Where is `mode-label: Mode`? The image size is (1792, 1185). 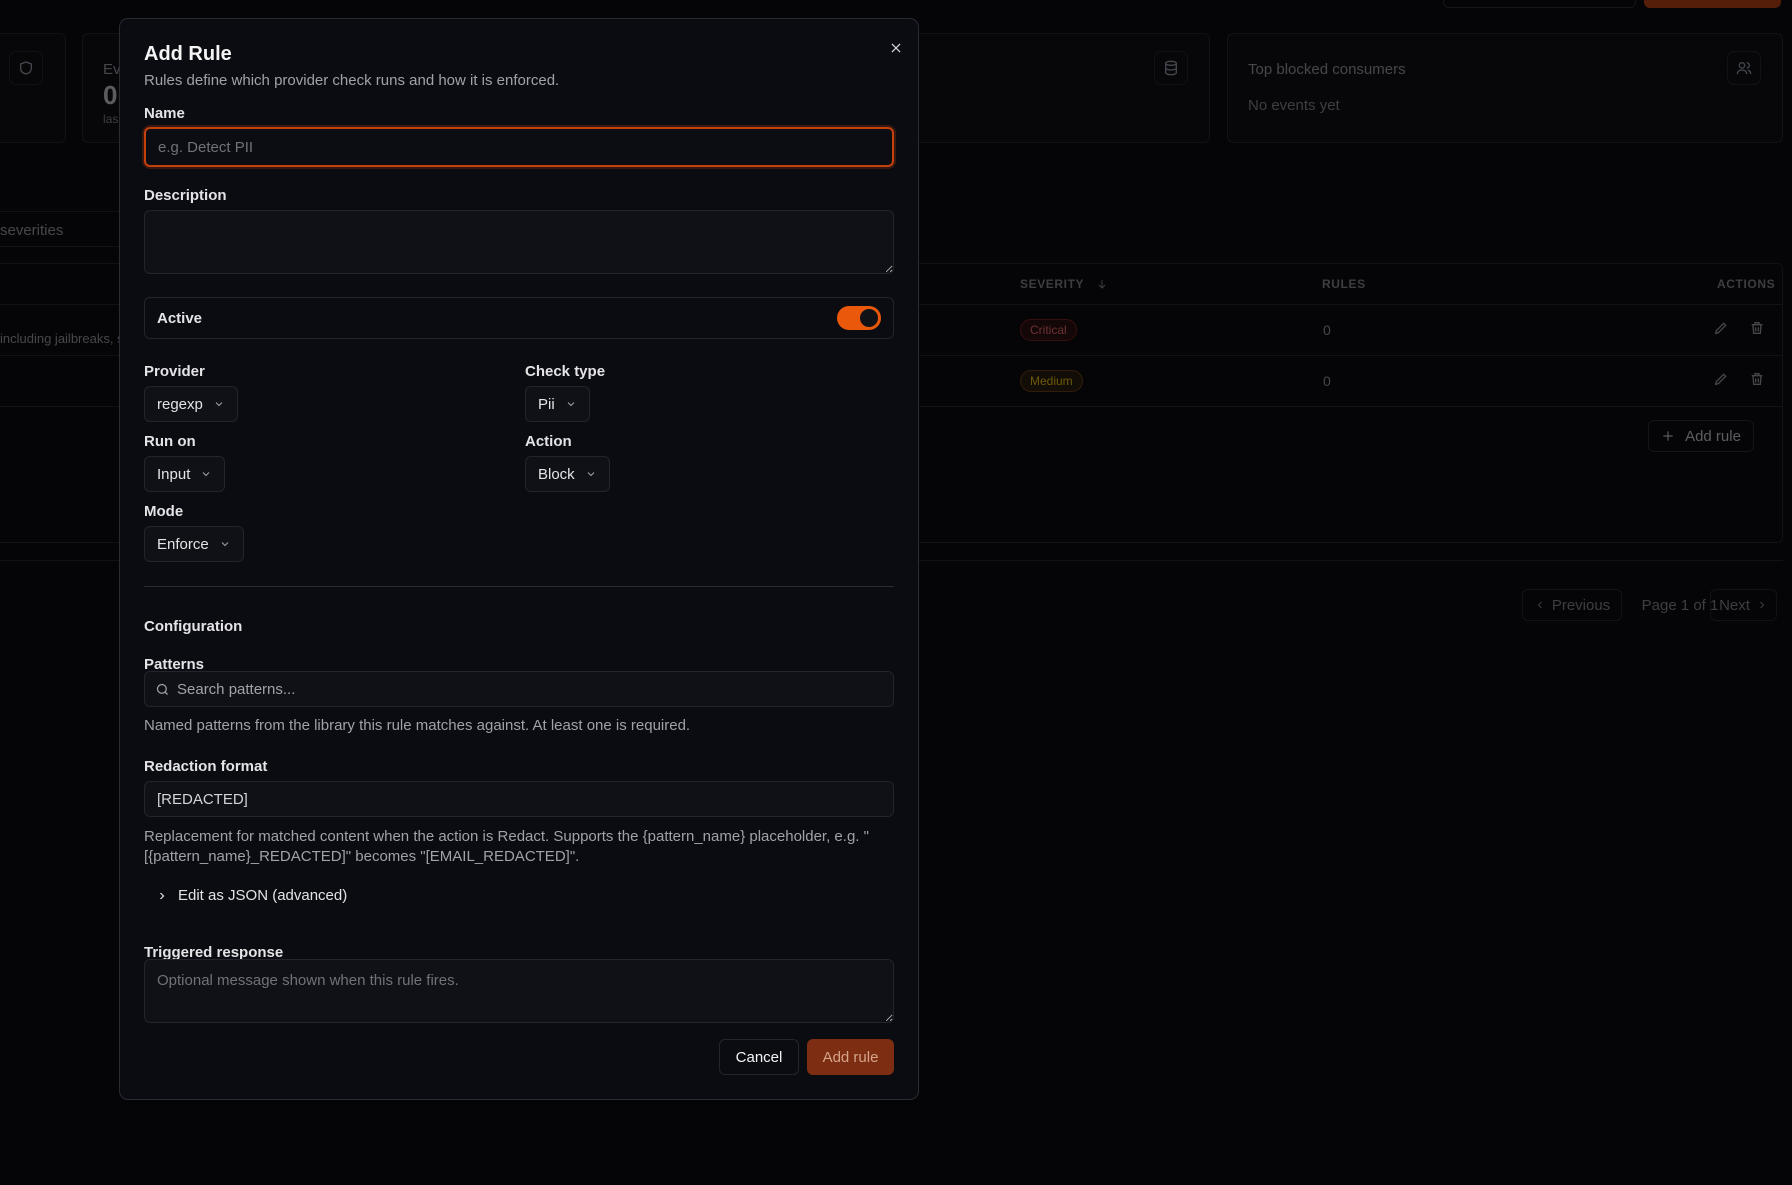
mode-label: Mode is located at coordinates (164, 511).